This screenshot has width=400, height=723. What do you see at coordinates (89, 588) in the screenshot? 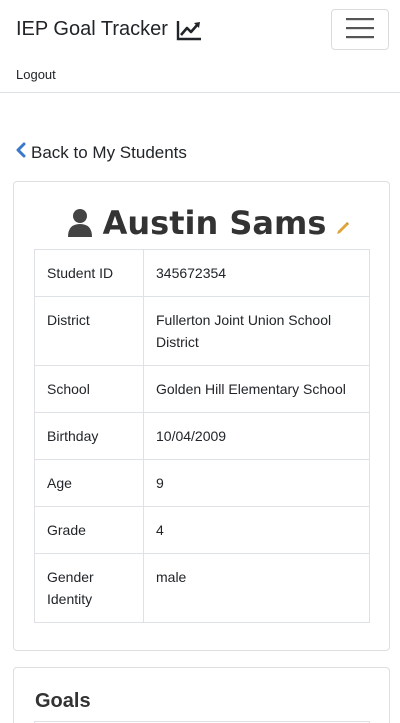
I see `field-label: Gender Identity` at bounding box center [89, 588].